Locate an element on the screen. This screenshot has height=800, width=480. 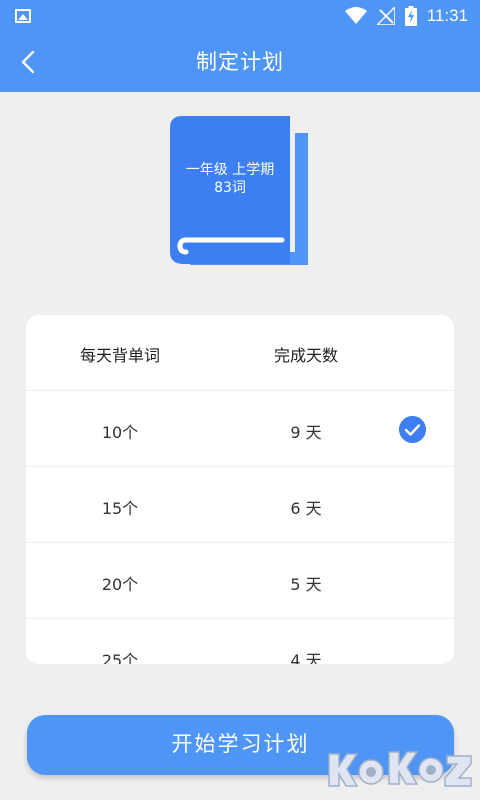
plan-row: 25个 4 天 is located at coordinates (240, 641).